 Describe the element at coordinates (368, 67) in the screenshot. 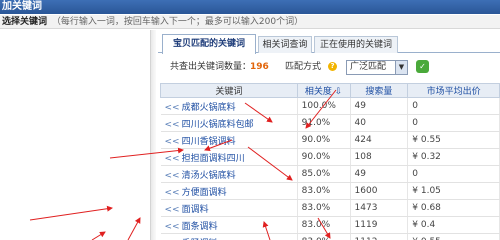

I see `match-type-value: 广泛匹配` at that location.